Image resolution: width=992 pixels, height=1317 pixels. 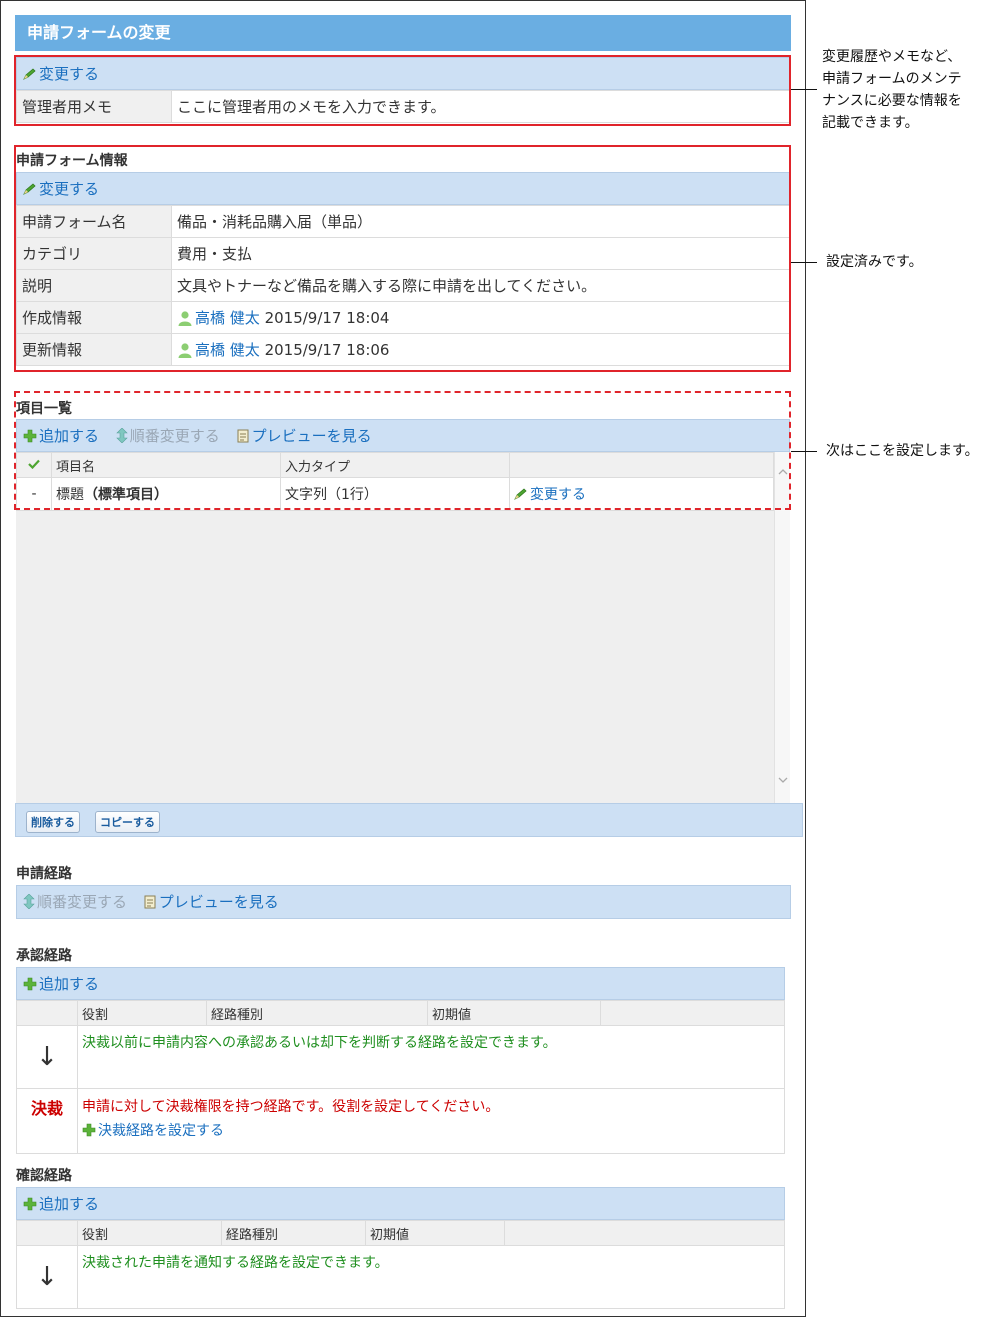 What do you see at coordinates (403, 33) in the screenshot?
I see `page-title: 申請フォームの変更` at bounding box center [403, 33].